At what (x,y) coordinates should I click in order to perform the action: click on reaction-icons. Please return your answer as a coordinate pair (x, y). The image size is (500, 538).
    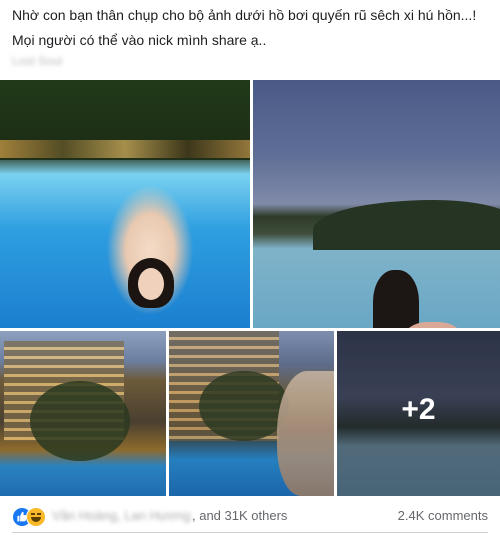
    Looking at the image, I should click on (32, 516).